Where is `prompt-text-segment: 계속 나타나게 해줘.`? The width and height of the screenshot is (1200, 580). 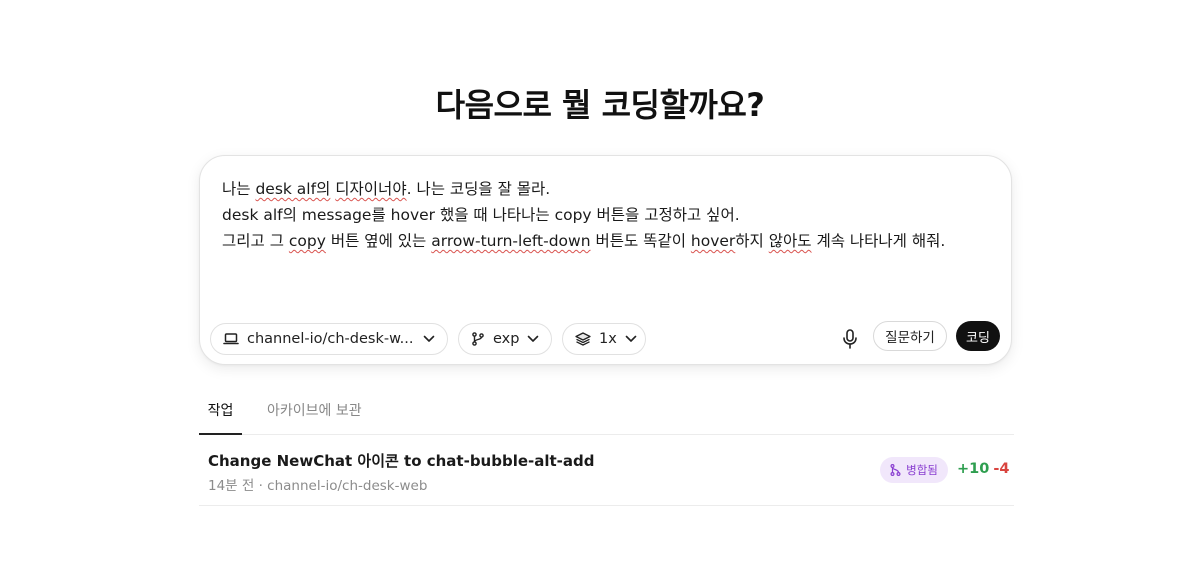
prompt-text-segment: 계속 나타나게 해줘. is located at coordinates (878, 241).